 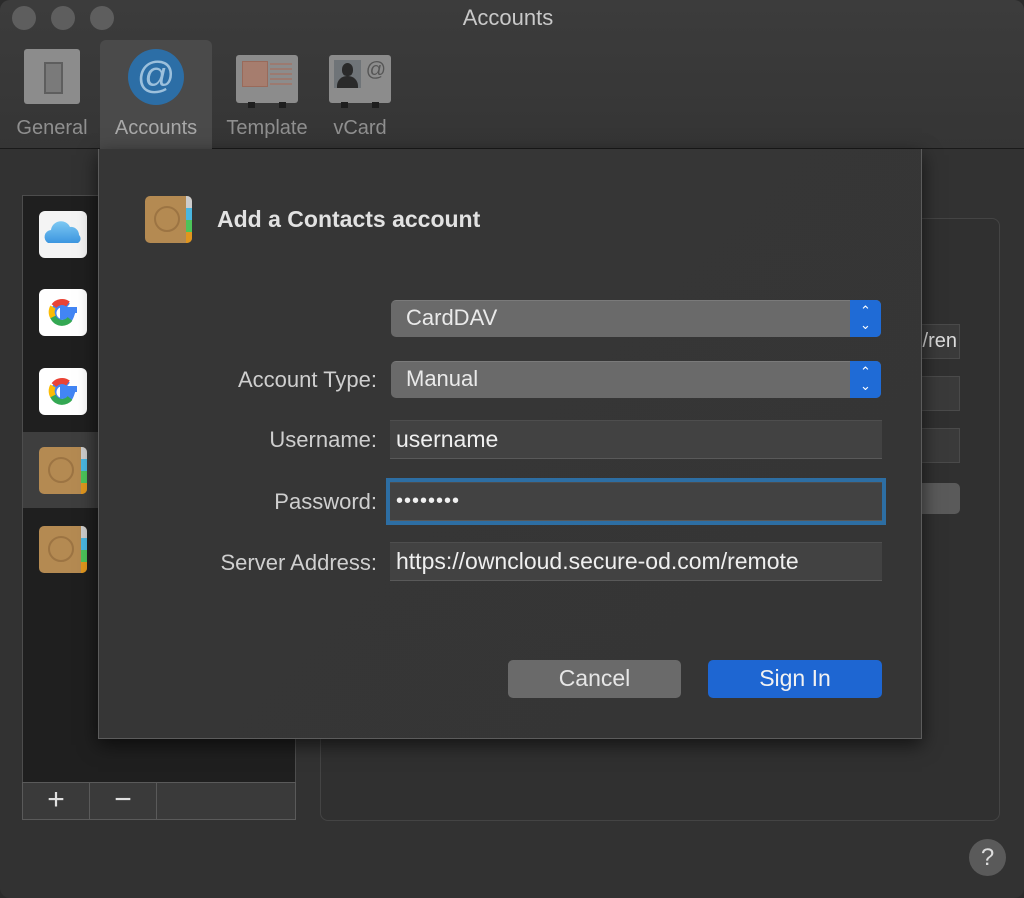 I want to click on dialog-title: Add a Contacts account, so click(x=349, y=219).